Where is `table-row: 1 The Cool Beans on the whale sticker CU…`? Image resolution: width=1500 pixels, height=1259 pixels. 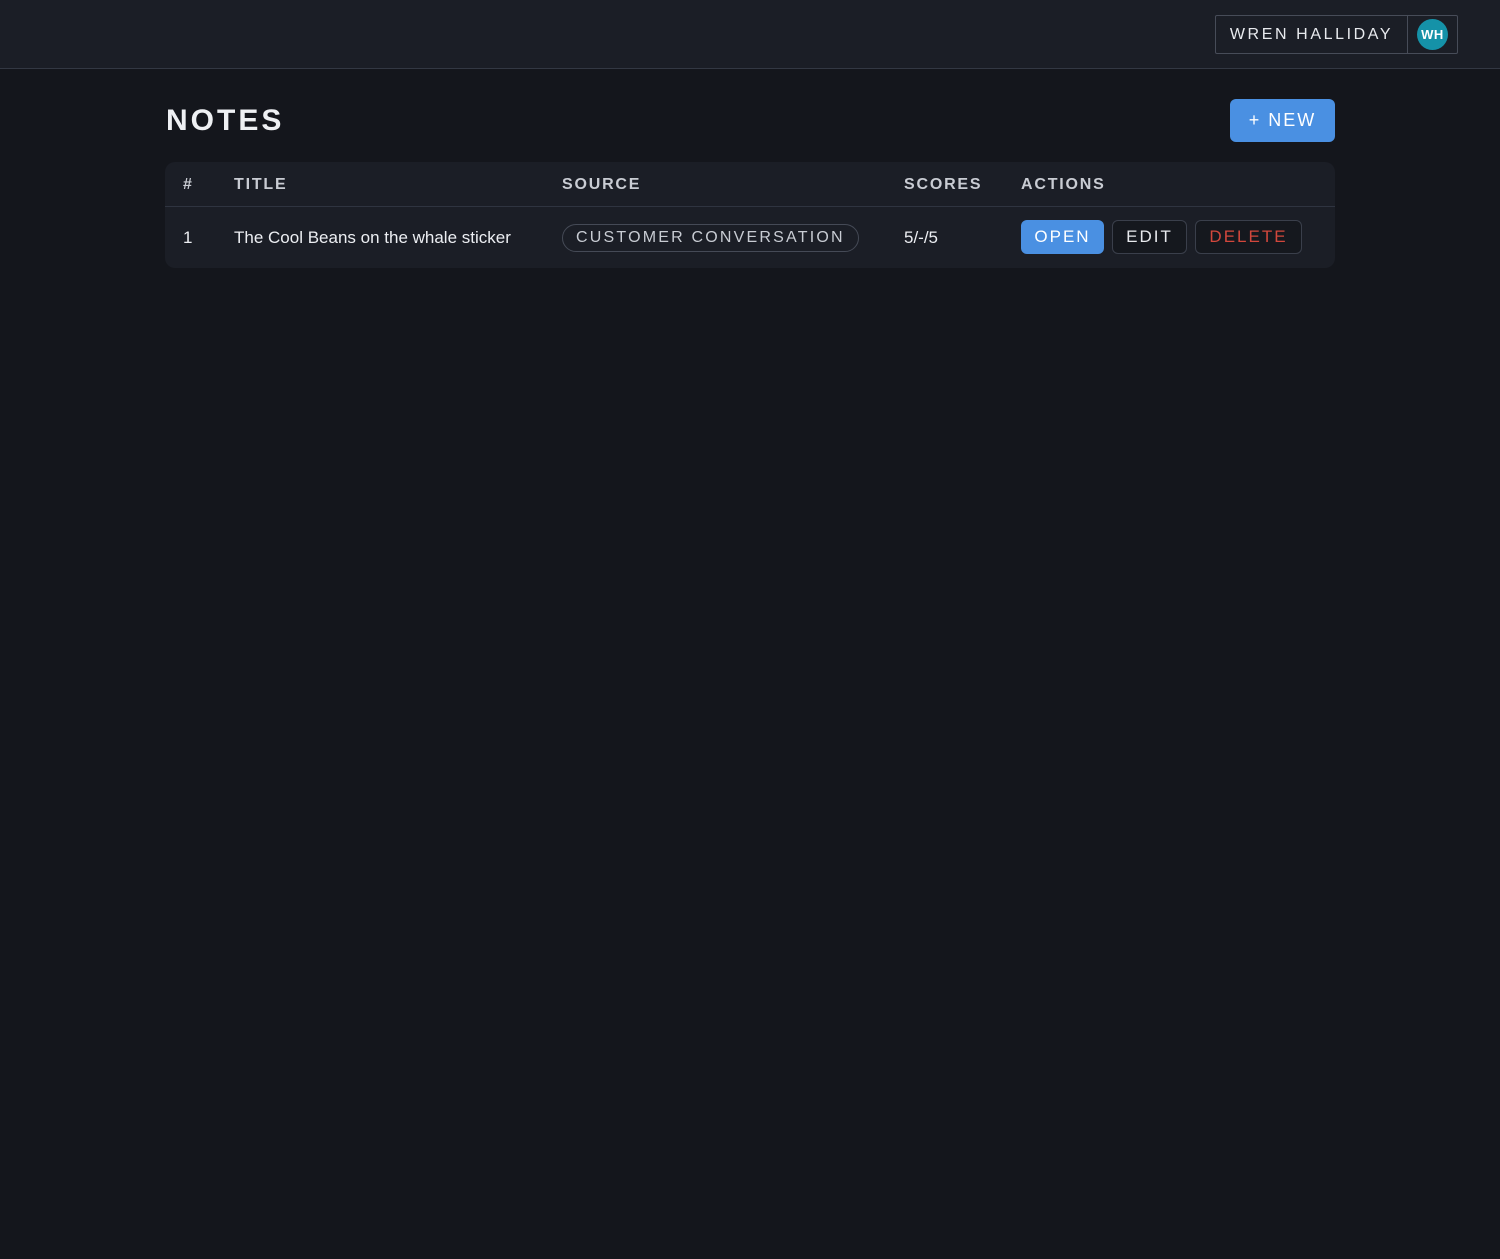
table-row: 1 The Cool Beans on the whale sticker CU… is located at coordinates (750, 237).